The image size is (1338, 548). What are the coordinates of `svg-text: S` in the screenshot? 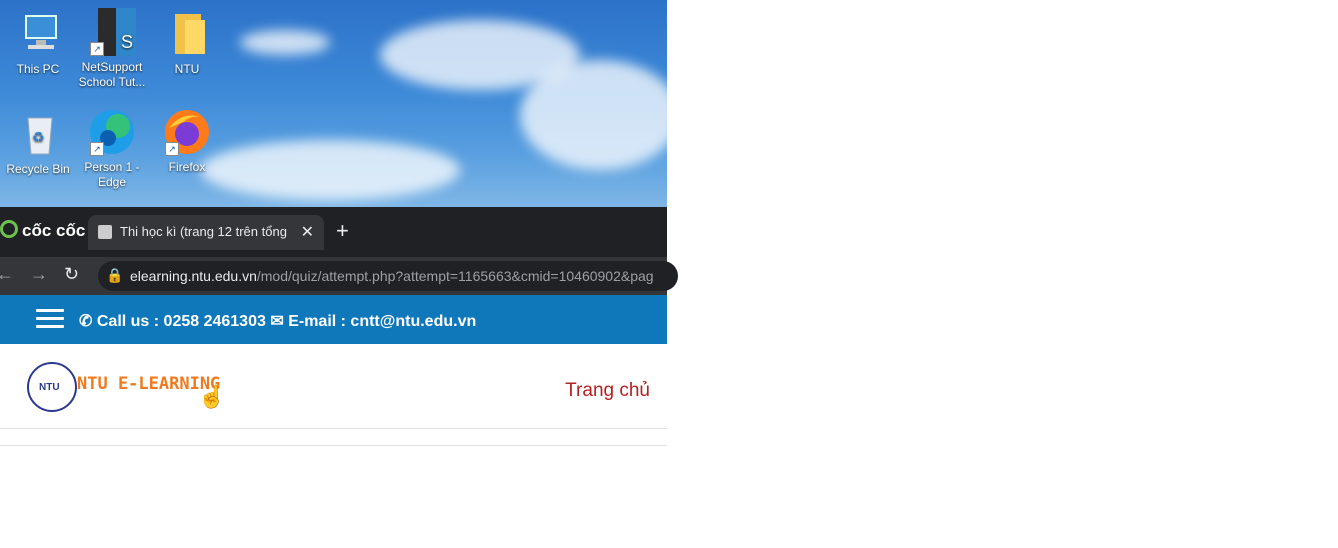 It's located at (127, 42).